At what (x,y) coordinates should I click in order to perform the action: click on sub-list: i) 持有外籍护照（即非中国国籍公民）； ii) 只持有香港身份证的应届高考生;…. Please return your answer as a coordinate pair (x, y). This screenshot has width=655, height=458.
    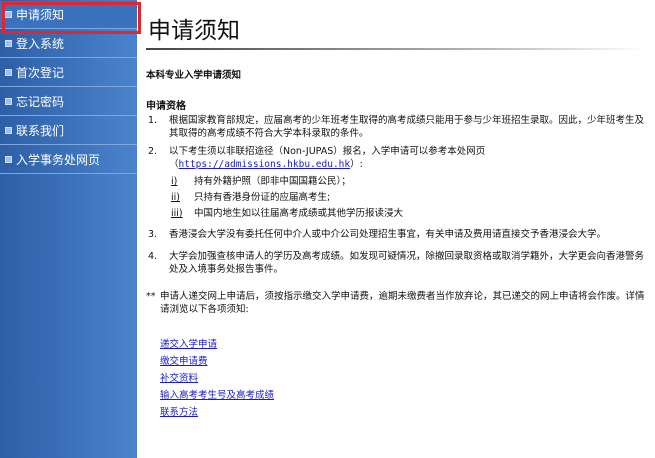
    Looking at the image, I should click on (410, 198).